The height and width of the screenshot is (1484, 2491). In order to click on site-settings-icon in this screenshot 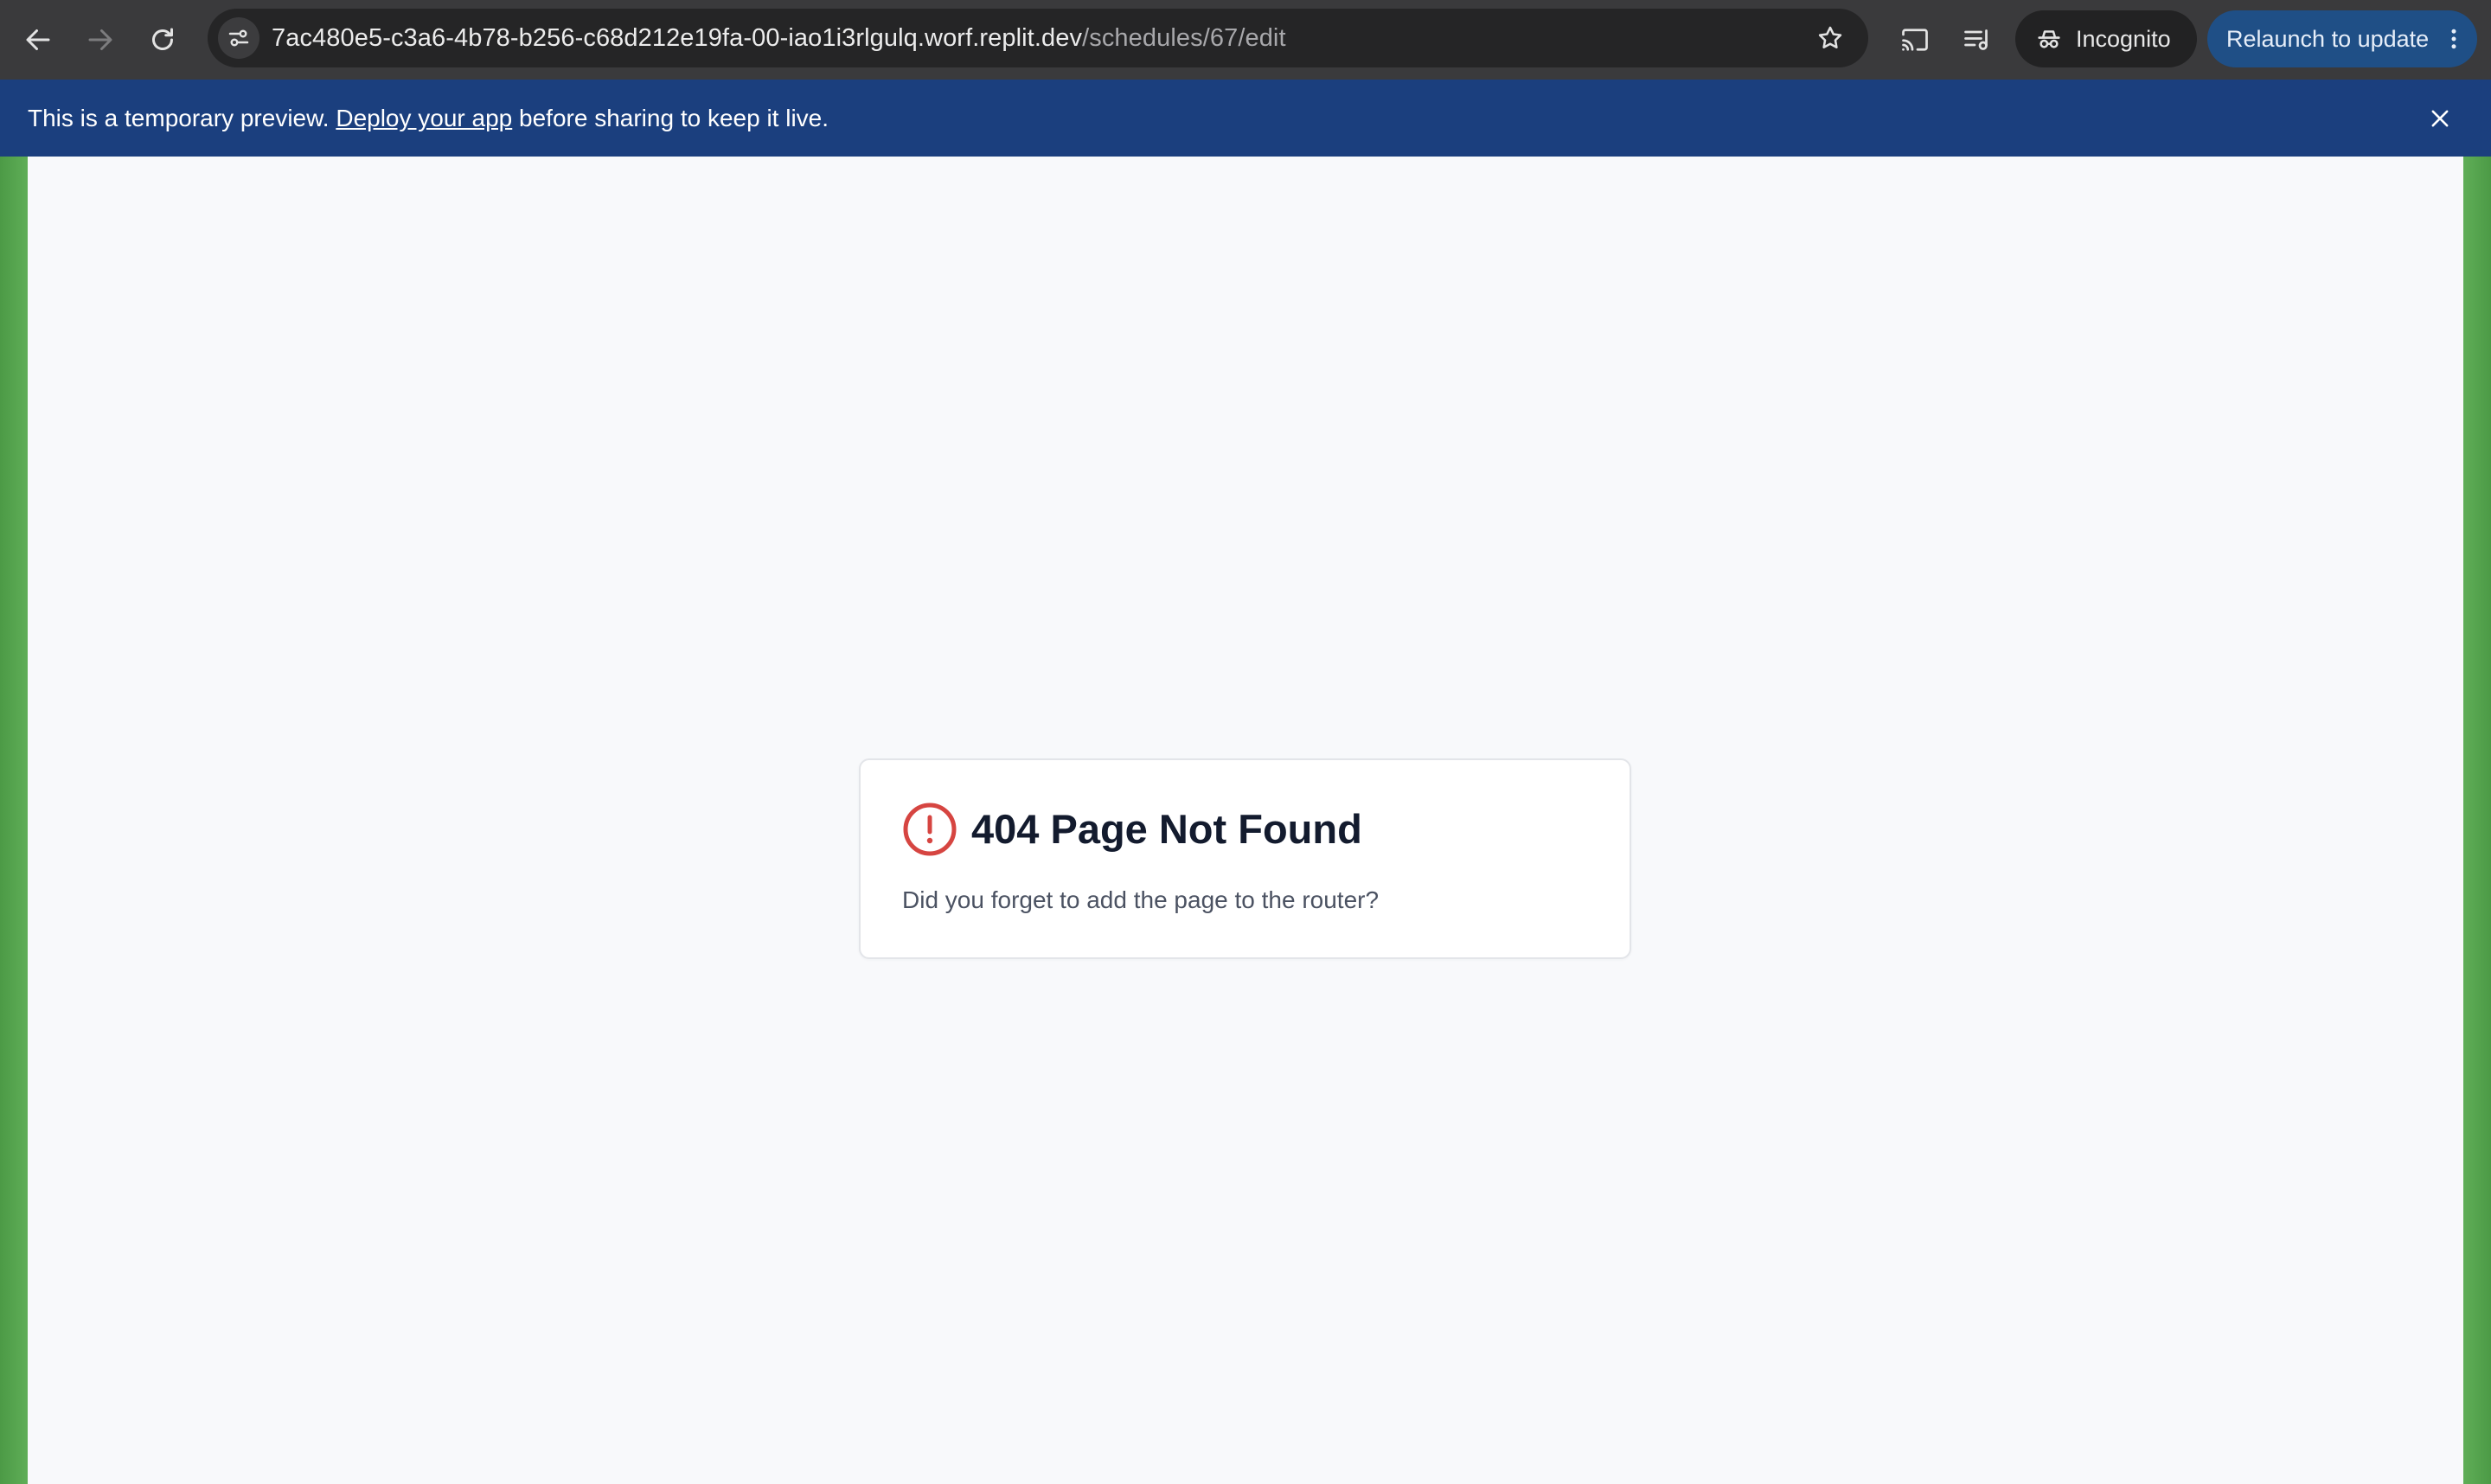, I will do `click(238, 38)`.